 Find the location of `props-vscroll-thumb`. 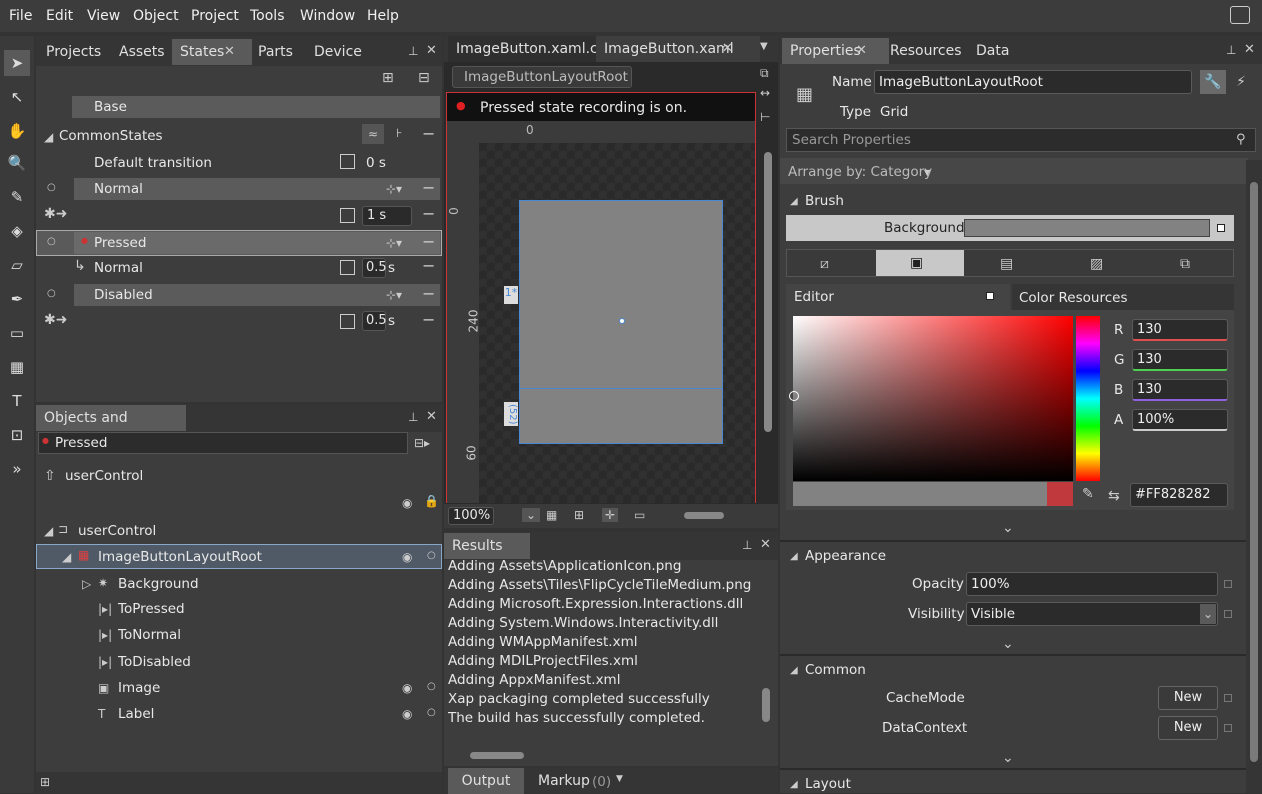

props-vscroll-thumb is located at coordinates (1254, 472).